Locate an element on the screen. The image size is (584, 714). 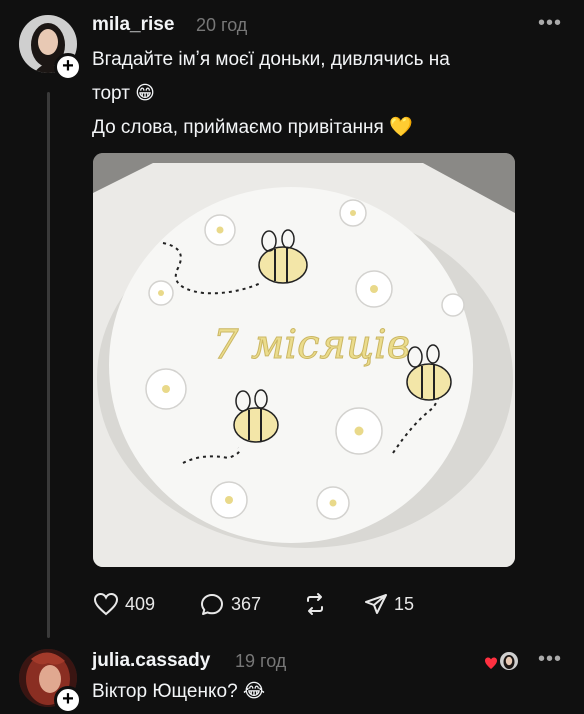
send-icon is located at coordinates (376, 604).